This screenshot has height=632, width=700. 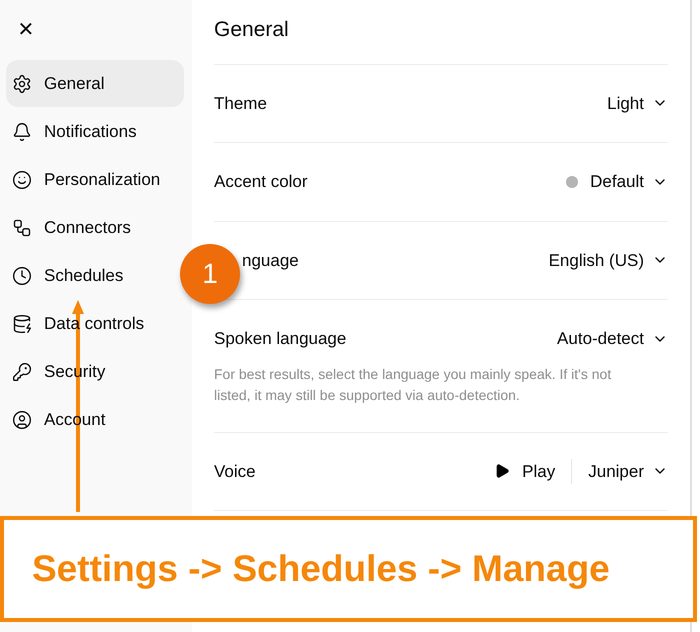 I want to click on dropdown-button: Auto-detect, so click(x=612, y=339).